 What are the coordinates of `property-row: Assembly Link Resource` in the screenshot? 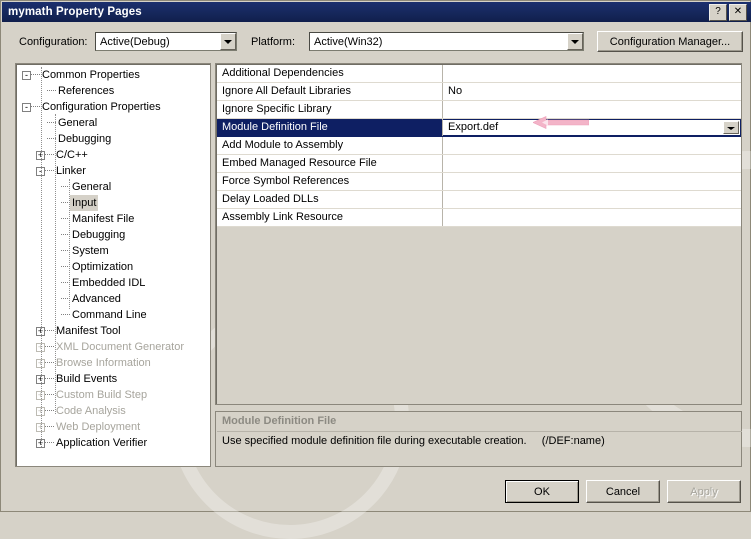 It's located at (479, 218).